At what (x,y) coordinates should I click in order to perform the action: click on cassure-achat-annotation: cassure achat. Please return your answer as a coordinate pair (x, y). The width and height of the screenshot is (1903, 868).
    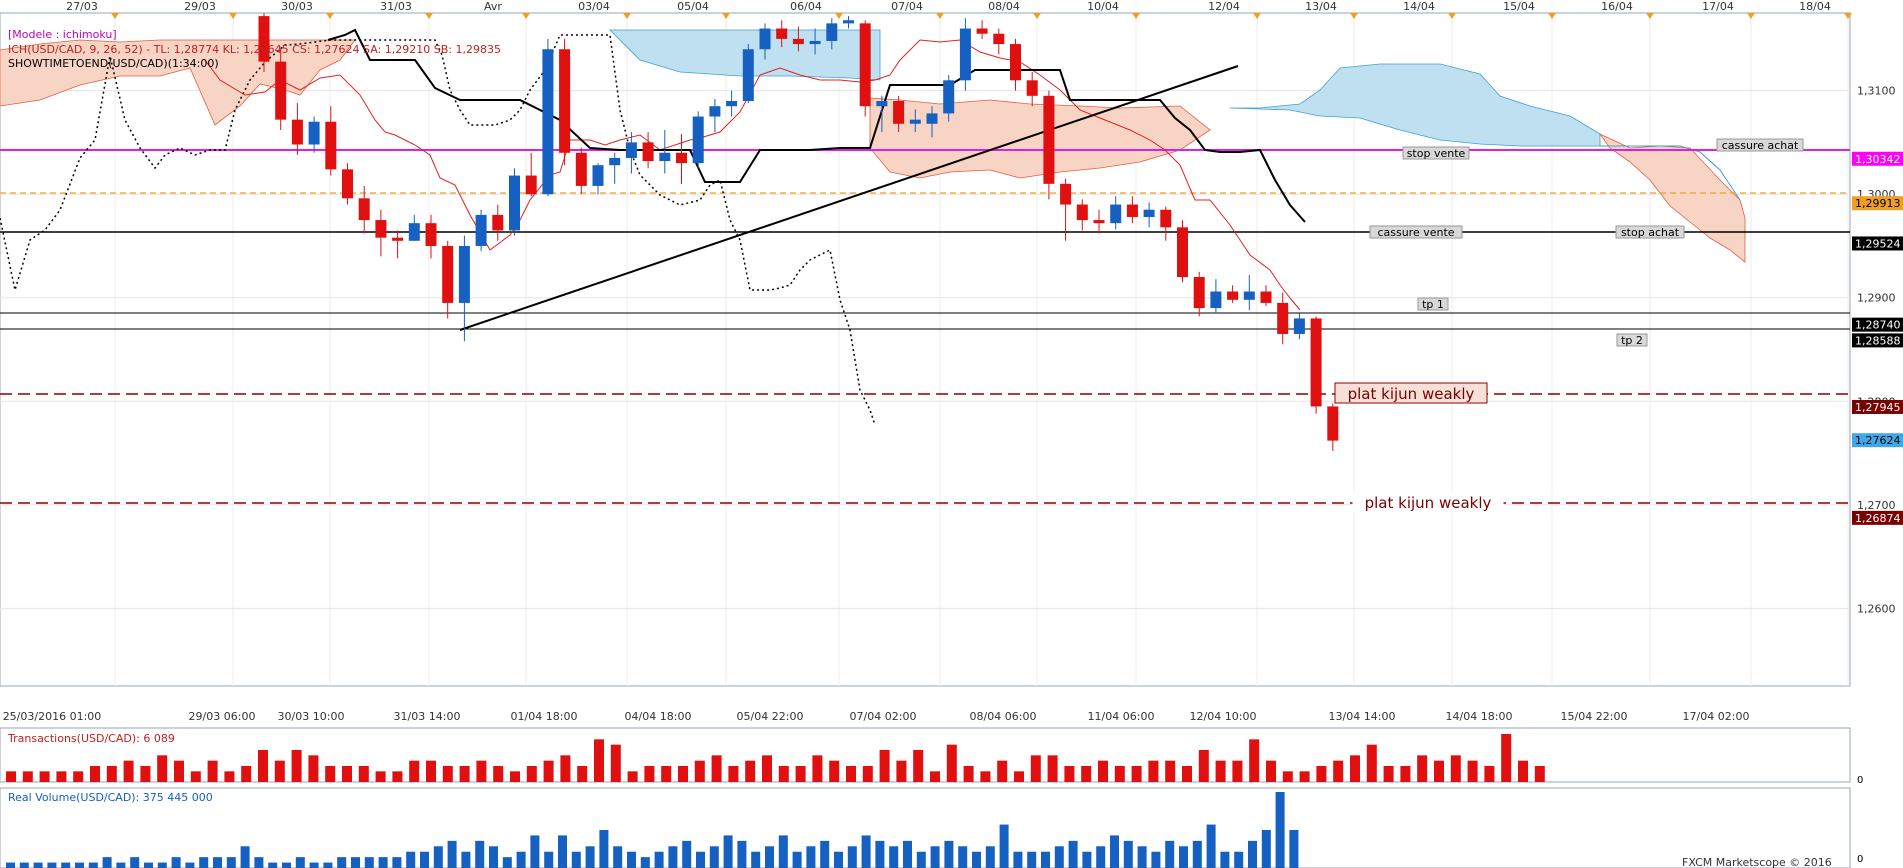
    Looking at the image, I should click on (1760, 145).